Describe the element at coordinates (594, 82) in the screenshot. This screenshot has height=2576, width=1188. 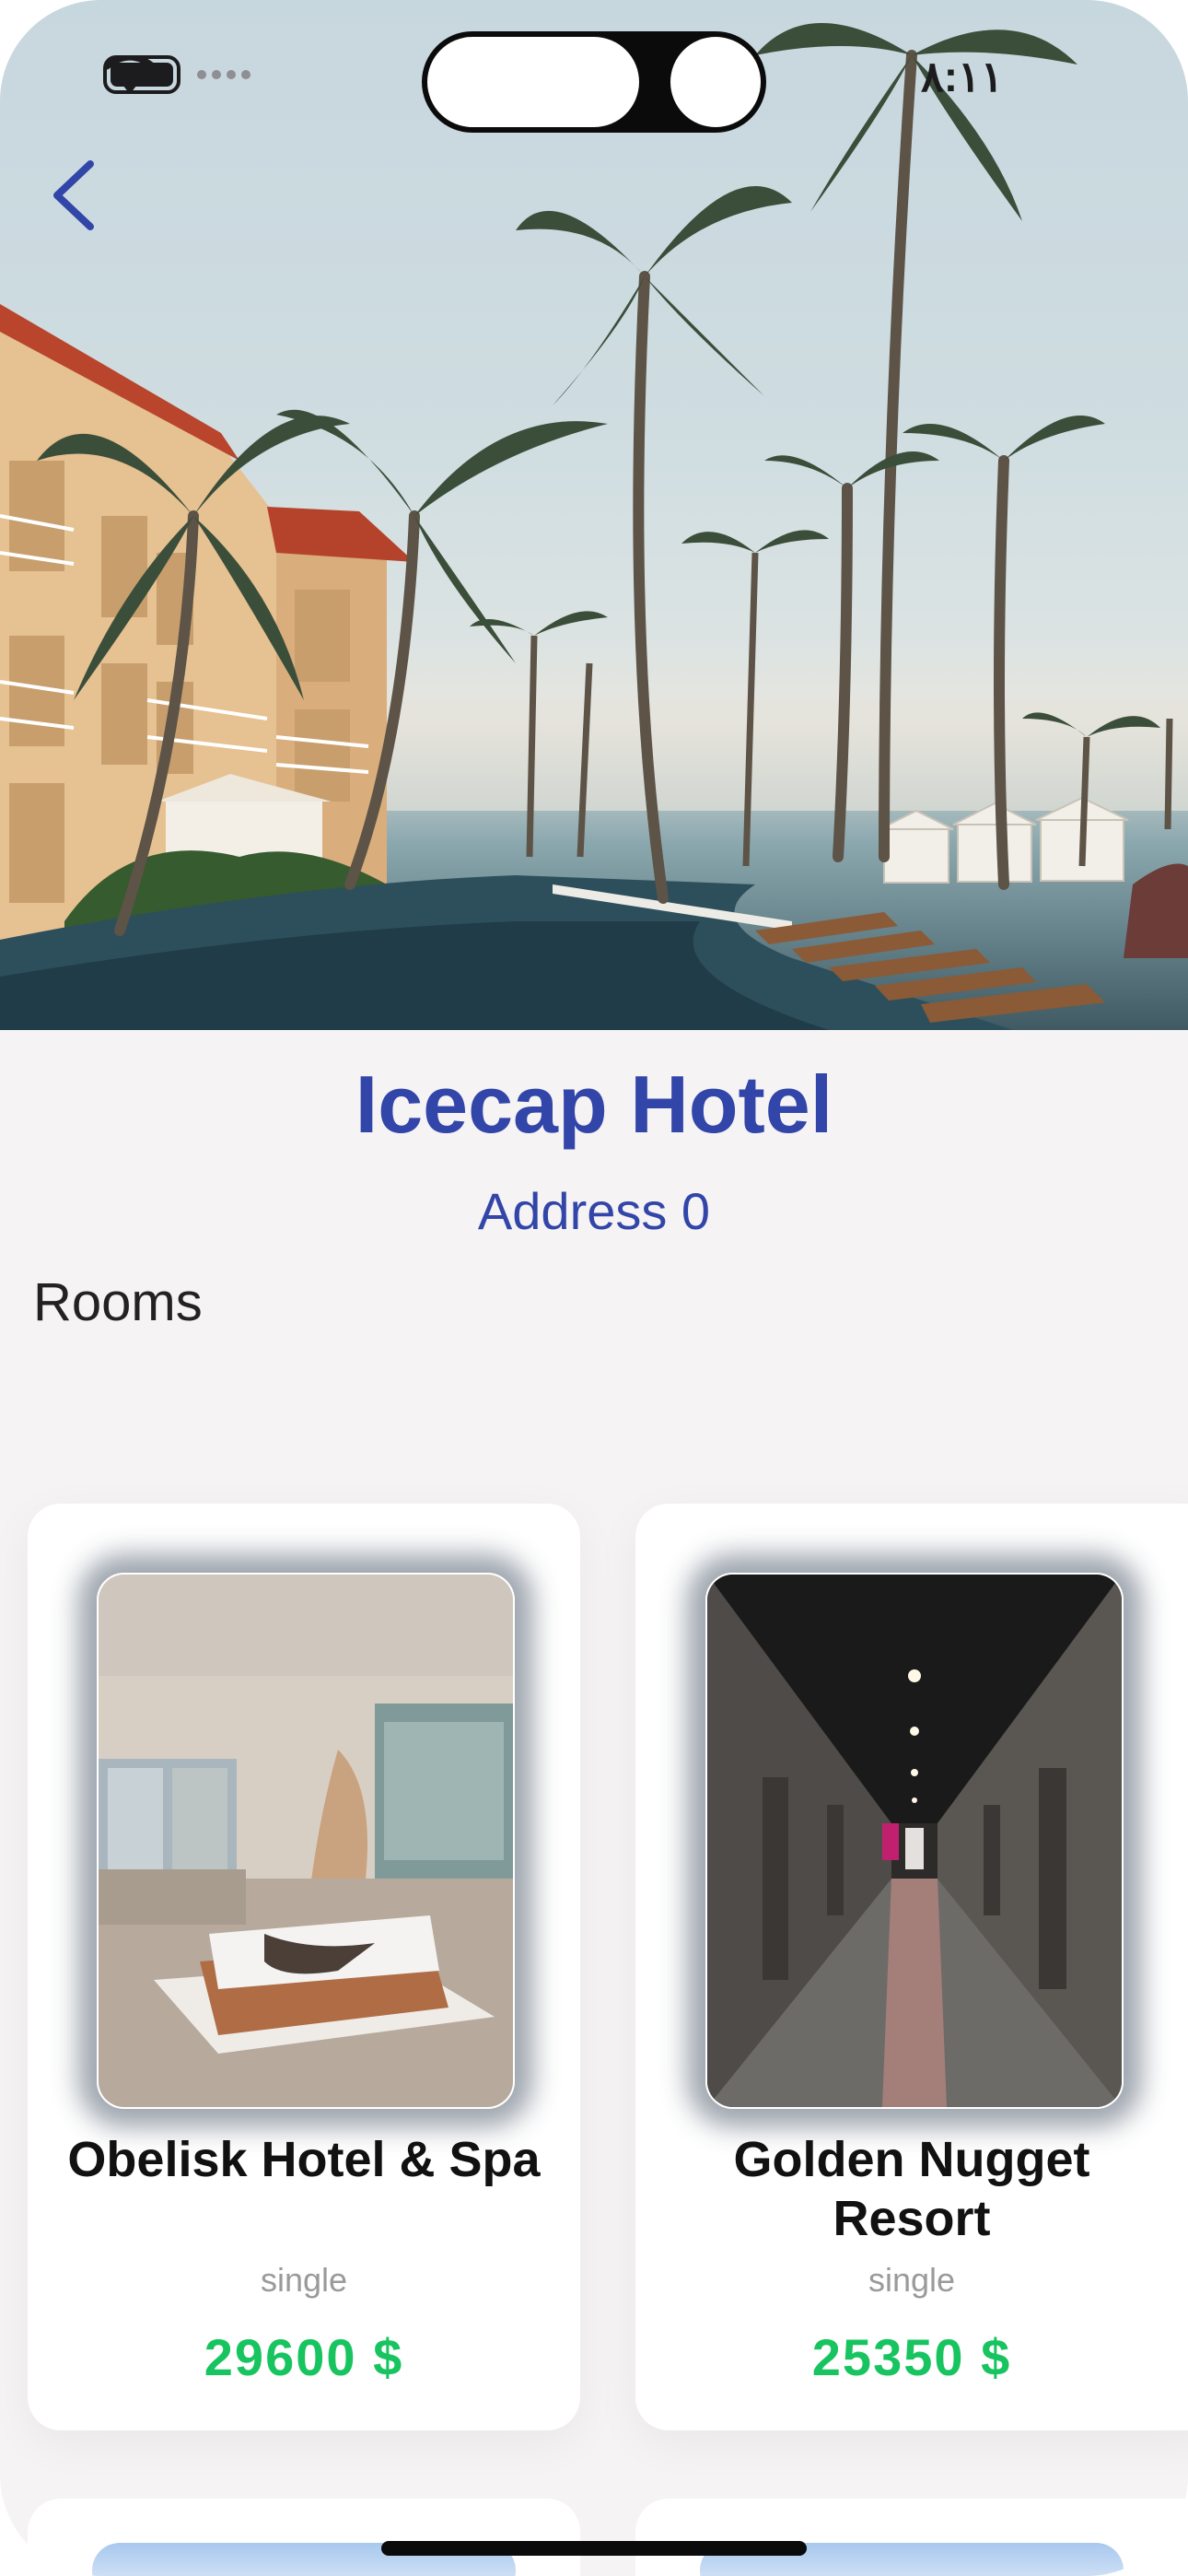
I see `dynamic-island` at that location.